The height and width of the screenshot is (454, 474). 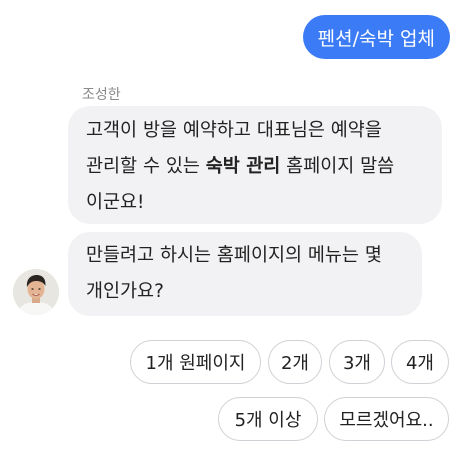 What do you see at coordinates (243, 166) in the screenshot?
I see `message-bold-text: 숙박 관리` at bounding box center [243, 166].